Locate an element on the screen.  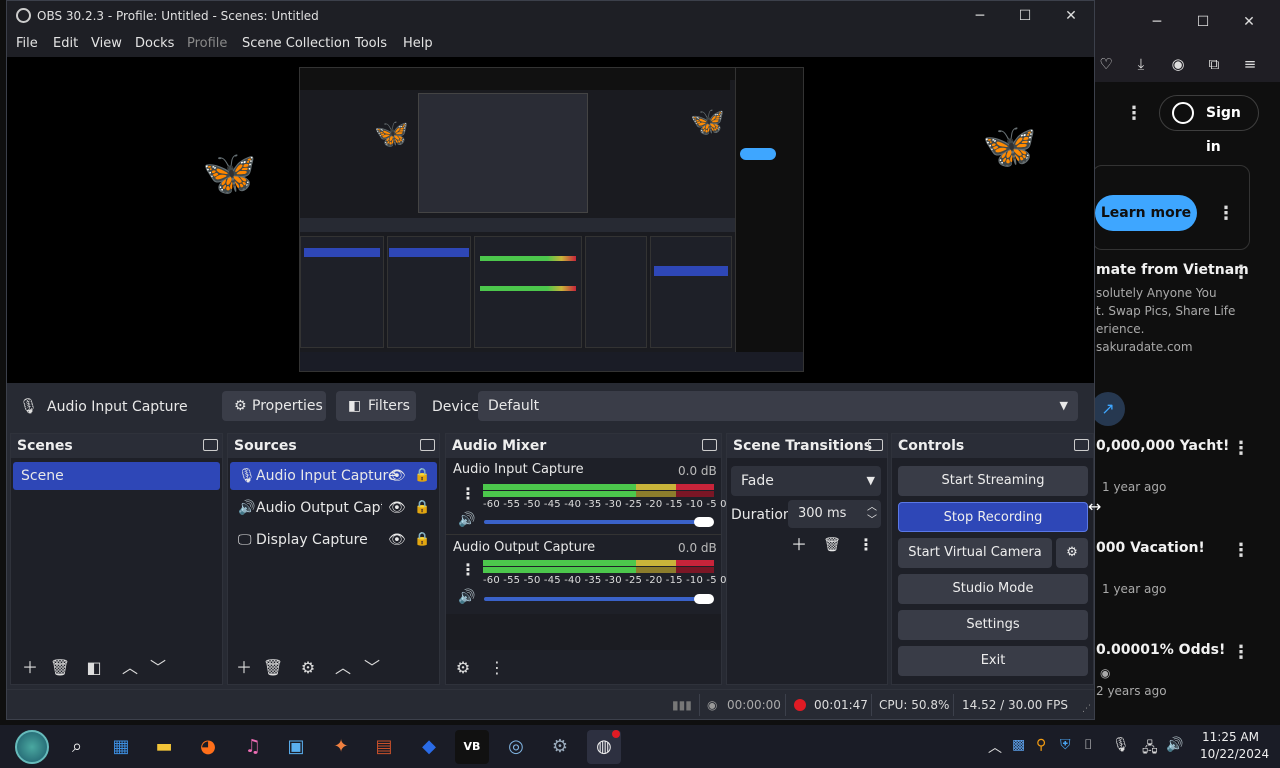
source-item: 🔊 Audio Output Captur is located at coordinates (306, 508).